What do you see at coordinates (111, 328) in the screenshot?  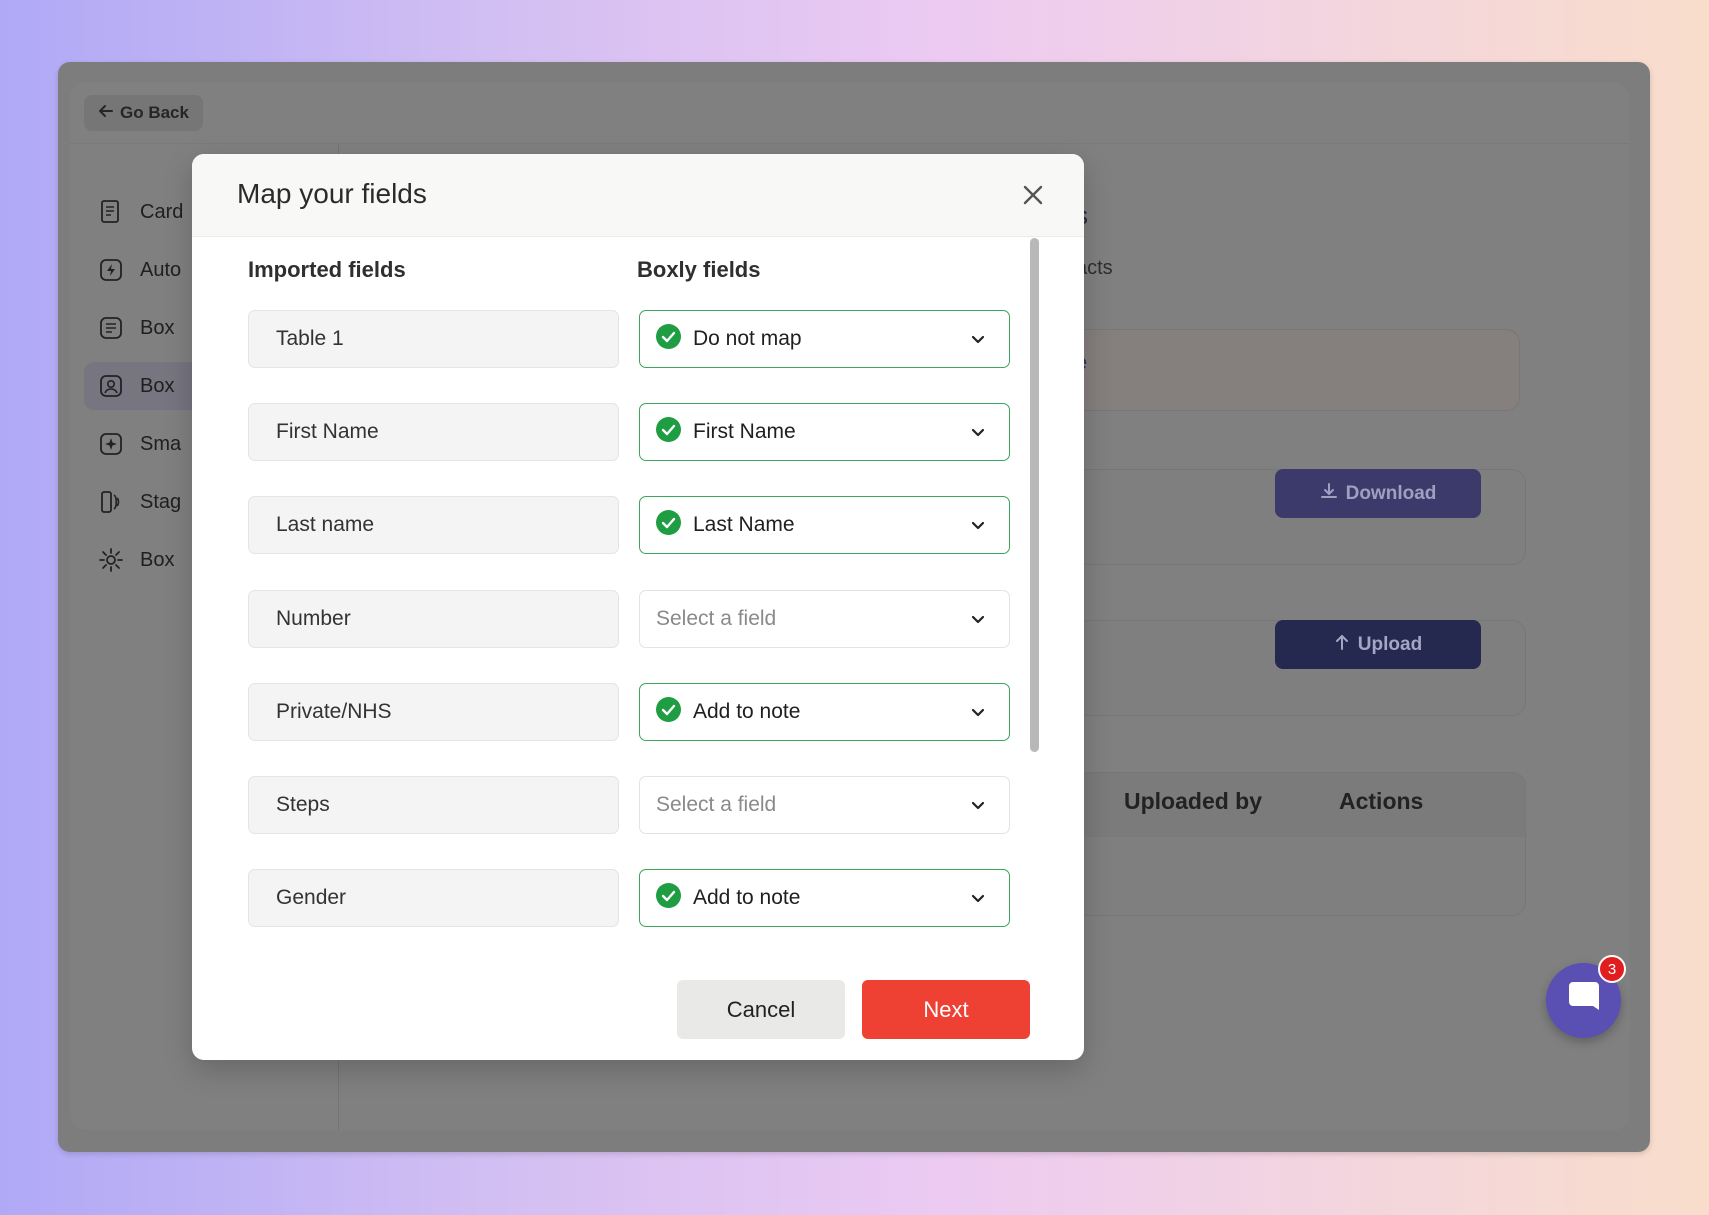 I see `notes-icon` at bounding box center [111, 328].